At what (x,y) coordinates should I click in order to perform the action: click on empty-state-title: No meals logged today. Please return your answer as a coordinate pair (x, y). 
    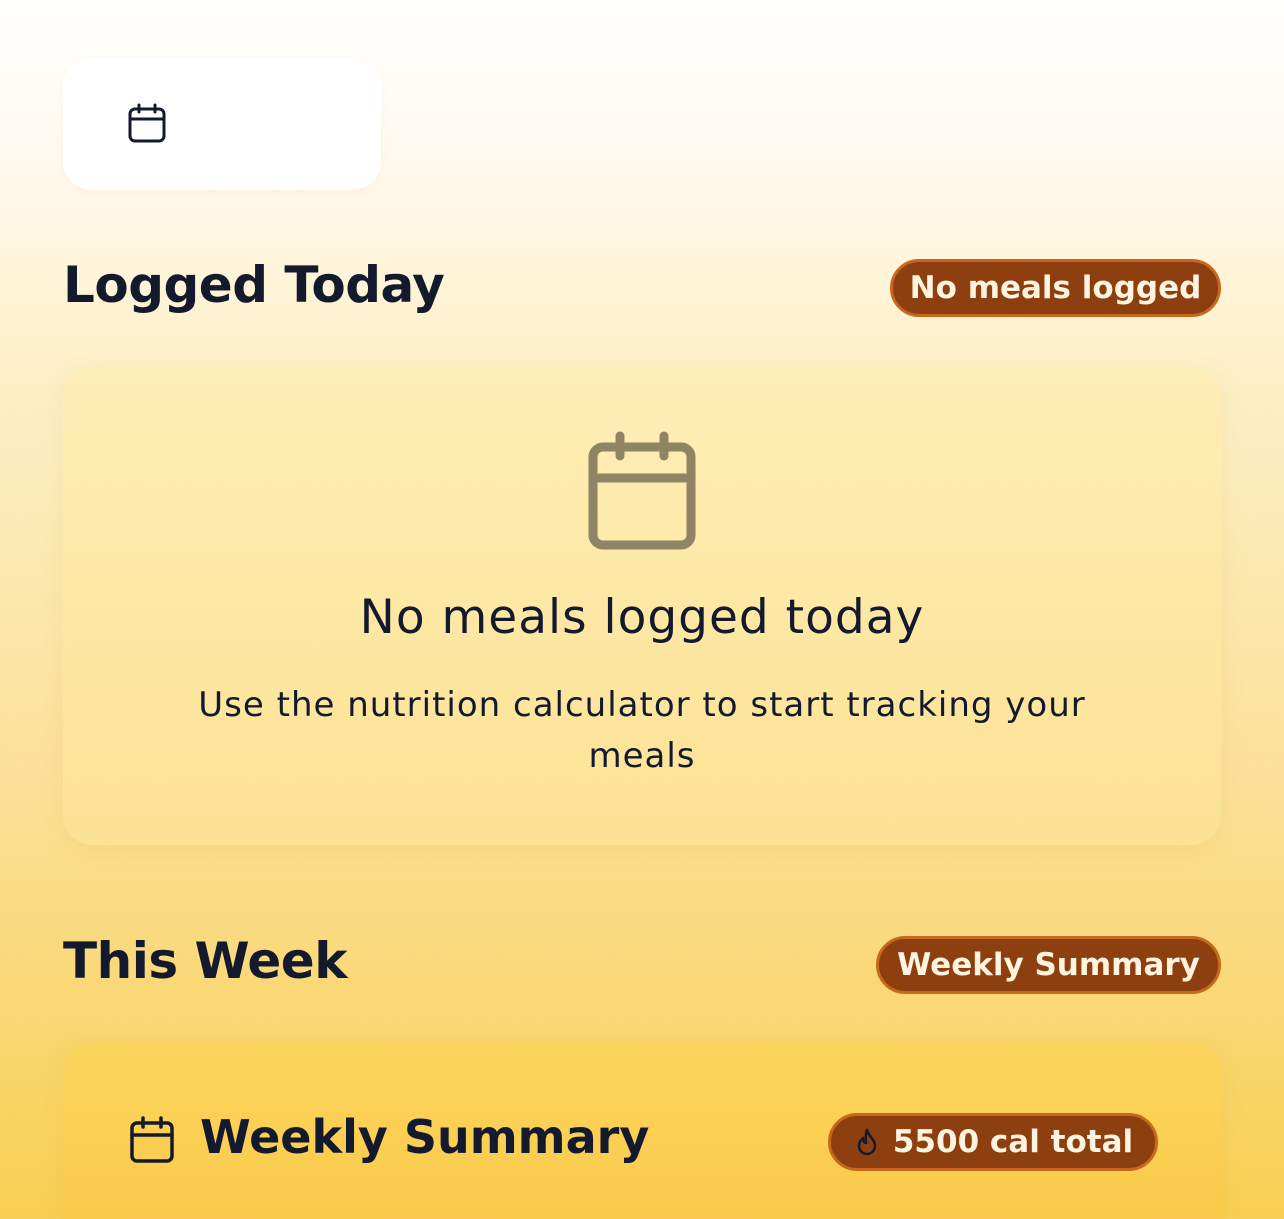
    Looking at the image, I should click on (642, 617).